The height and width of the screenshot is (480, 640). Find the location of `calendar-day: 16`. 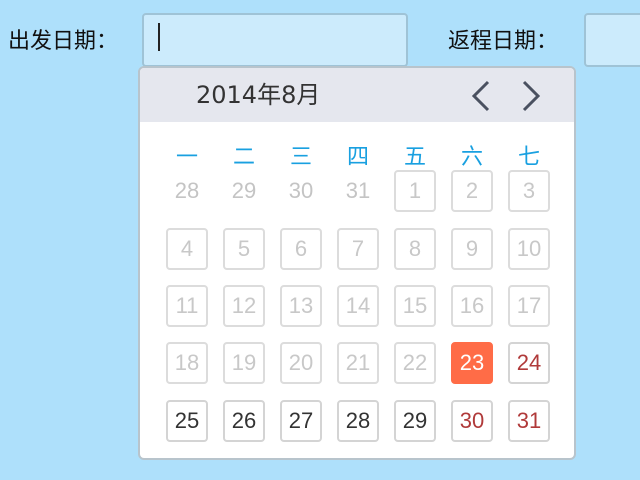

calendar-day: 16 is located at coordinates (472, 306).